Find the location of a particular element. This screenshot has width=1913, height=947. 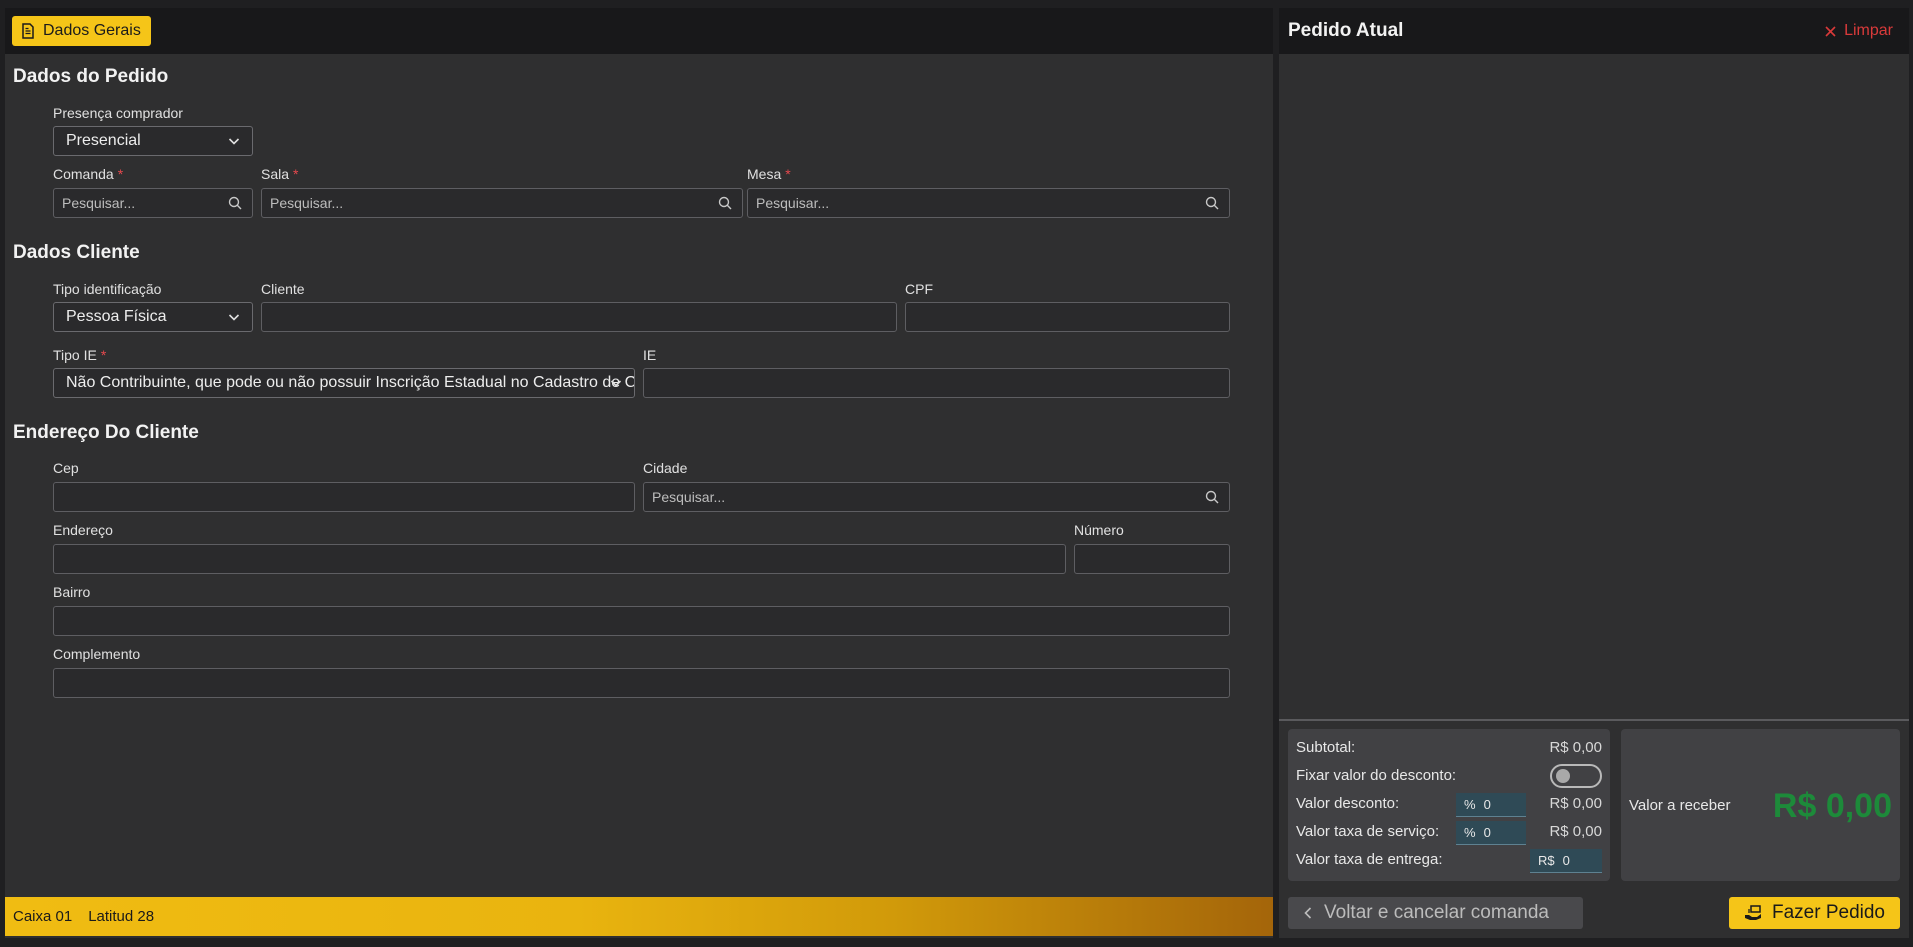

desconto-value: R$ 0,00 is located at coordinates (1575, 803).